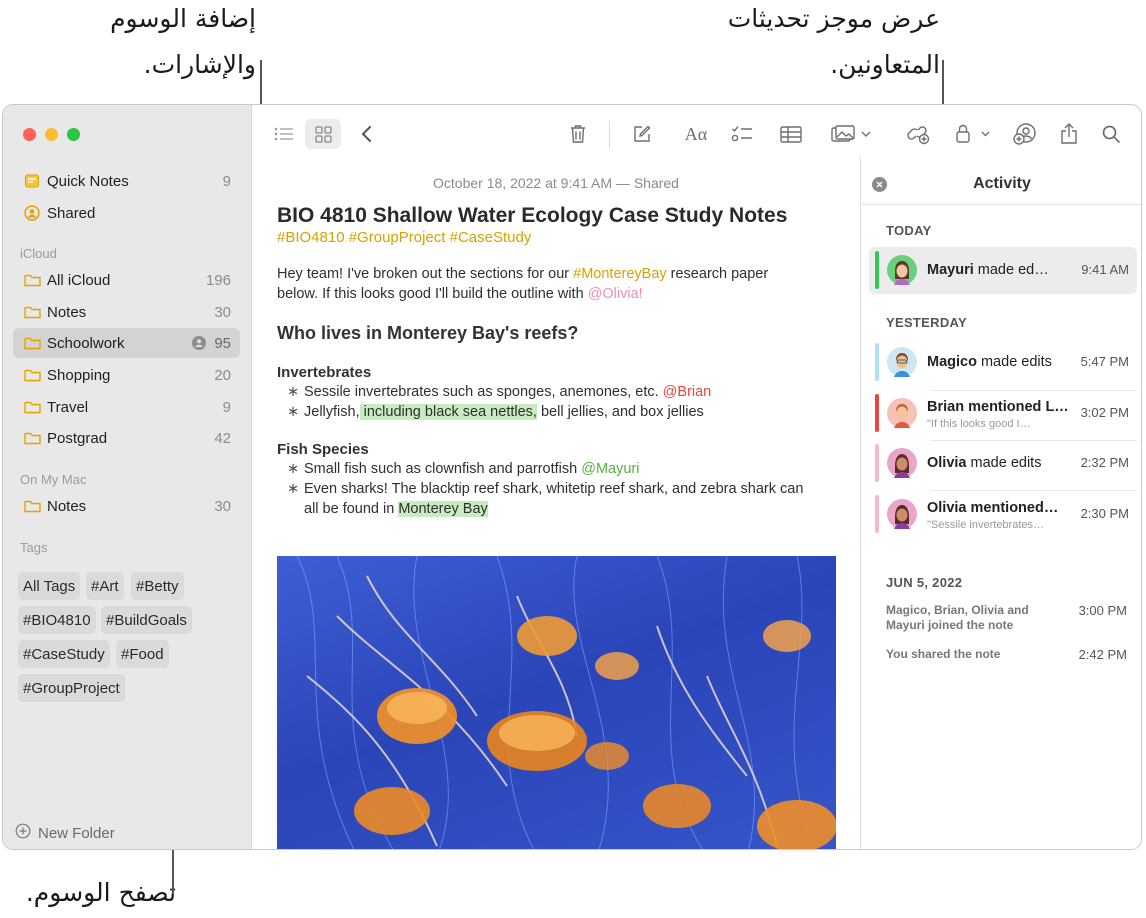 The width and height of the screenshot is (1146, 918). Describe the element at coordinates (717, 274) in the screenshot. I see `intro-text: research paper` at that location.